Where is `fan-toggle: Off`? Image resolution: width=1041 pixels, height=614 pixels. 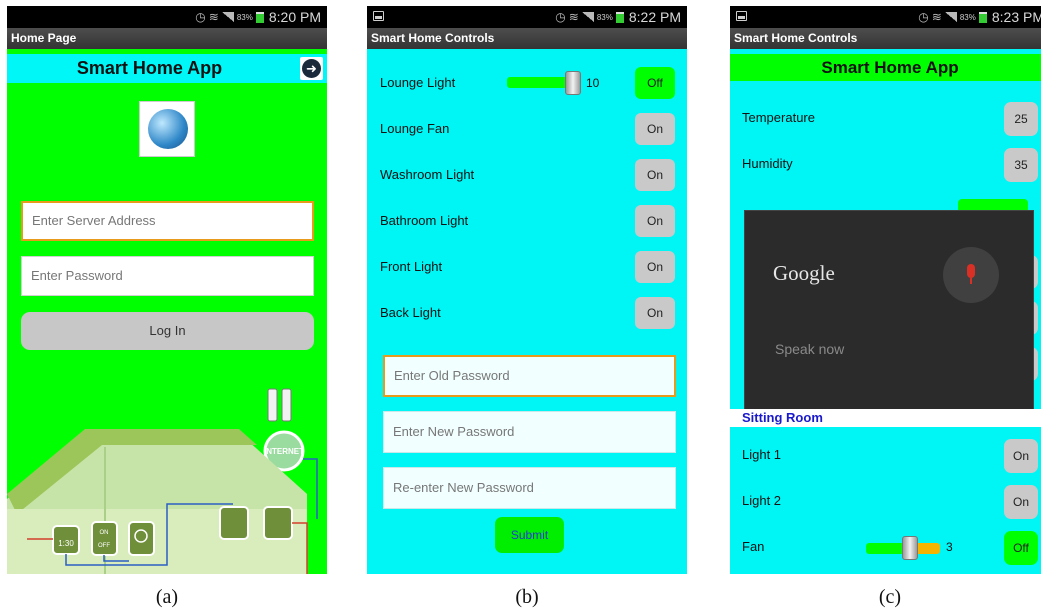 fan-toggle: Off is located at coordinates (1021, 548).